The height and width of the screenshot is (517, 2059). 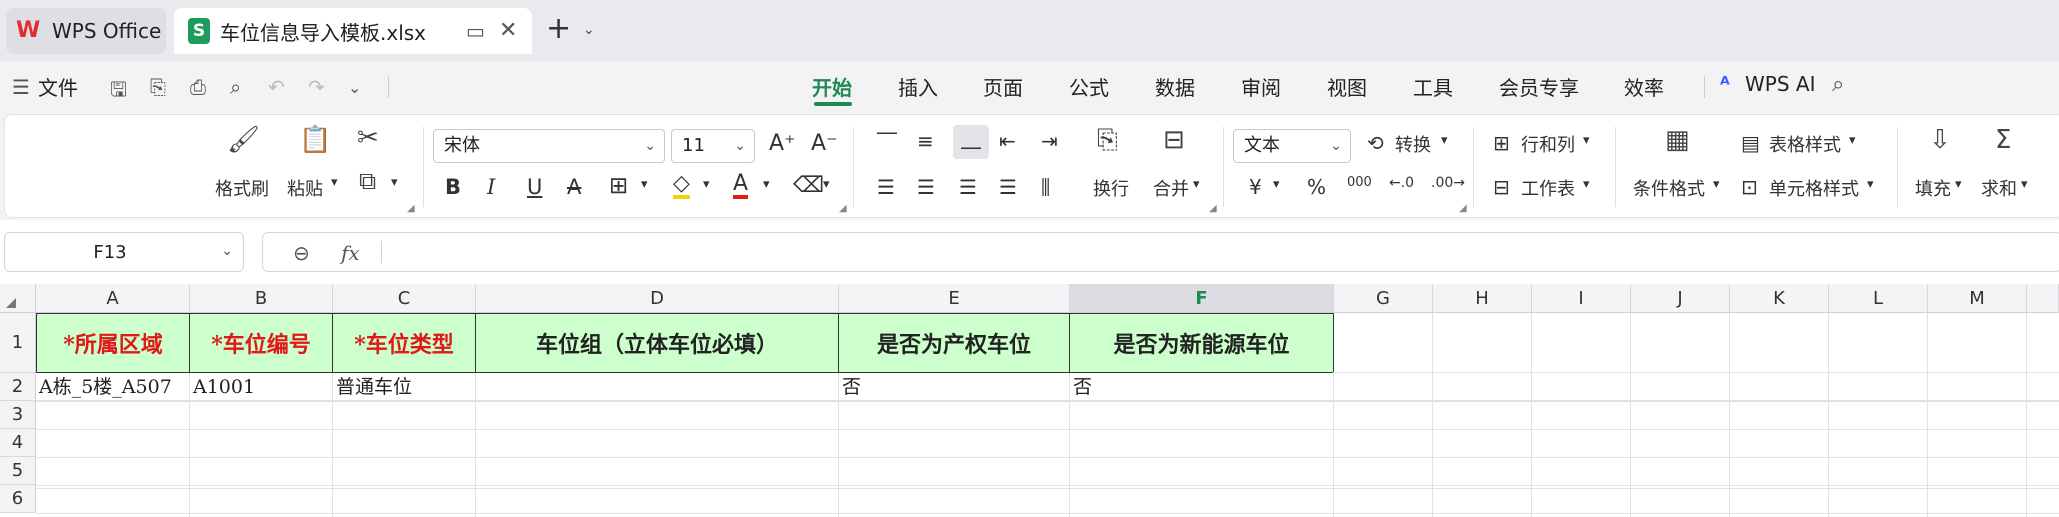 What do you see at coordinates (1548, 144) in the screenshot?
I see `rows-cols-button: 行和列` at bounding box center [1548, 144].